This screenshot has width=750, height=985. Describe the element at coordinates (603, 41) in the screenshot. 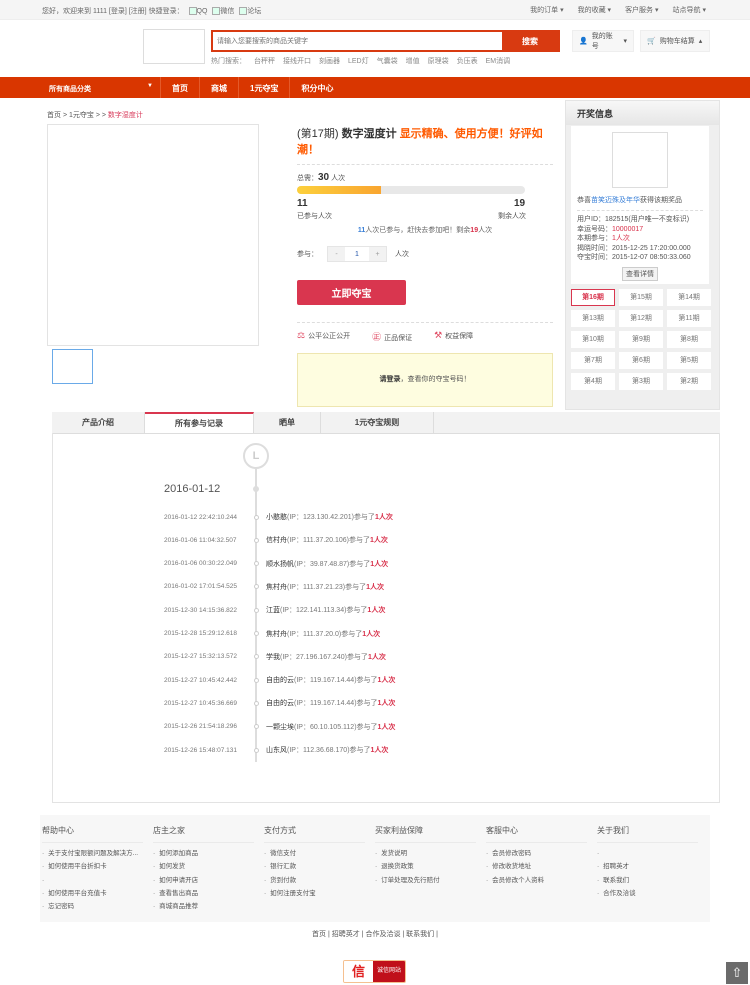

I see `account-button: 👤 我的账号 ▾` at that location.